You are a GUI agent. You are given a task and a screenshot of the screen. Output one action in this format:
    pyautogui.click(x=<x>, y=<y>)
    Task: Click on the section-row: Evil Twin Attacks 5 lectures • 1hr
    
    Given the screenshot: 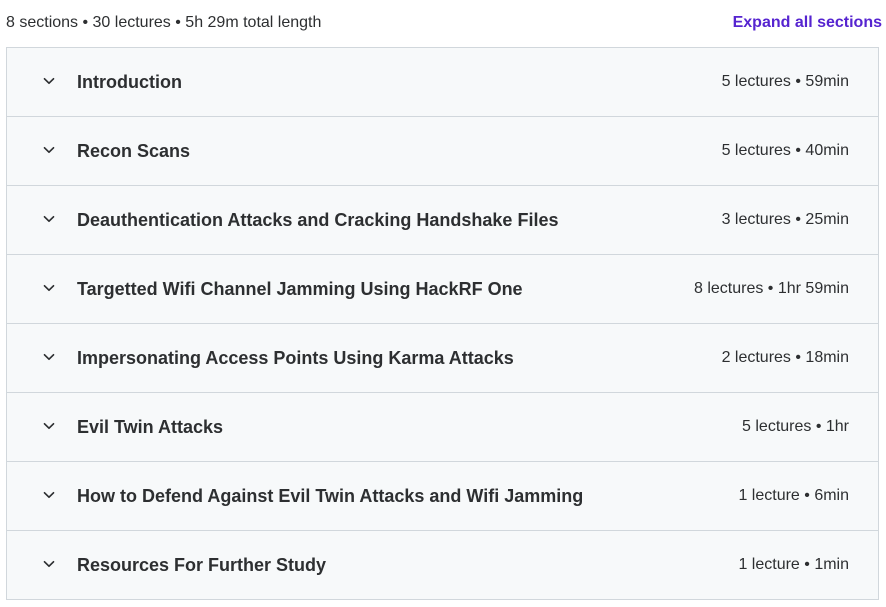 What is the action you would take?
    pyautogui.click(x=442, y=427)
    